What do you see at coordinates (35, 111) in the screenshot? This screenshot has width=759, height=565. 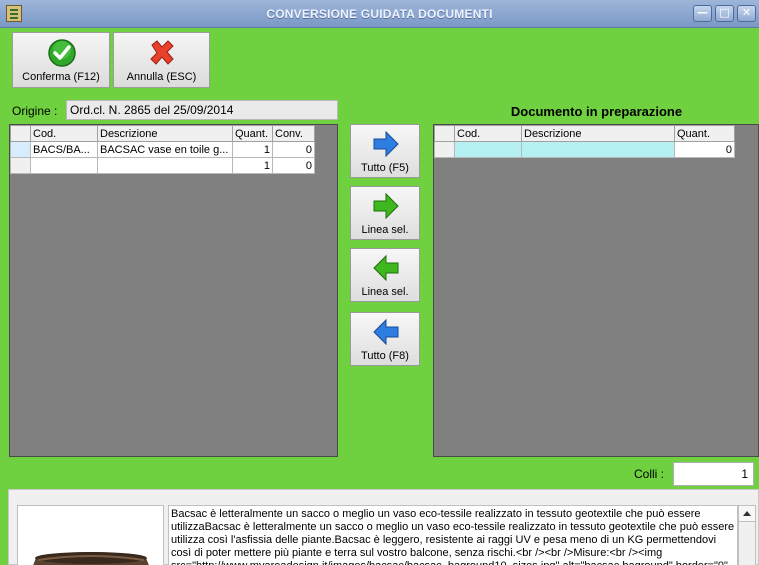 I see `origin-label: Origine :` at bounding box center [35, 111].